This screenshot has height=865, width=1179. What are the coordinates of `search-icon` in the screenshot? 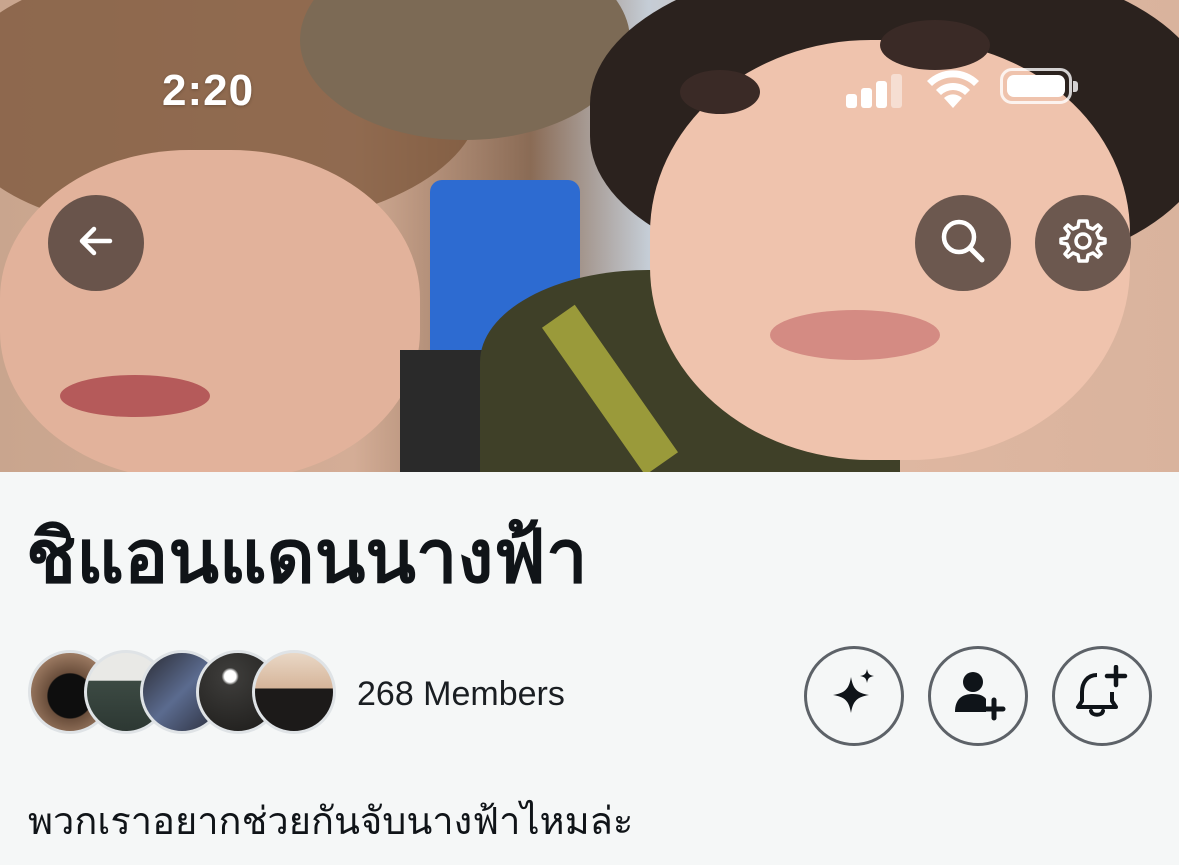 It's located at (963, 243).